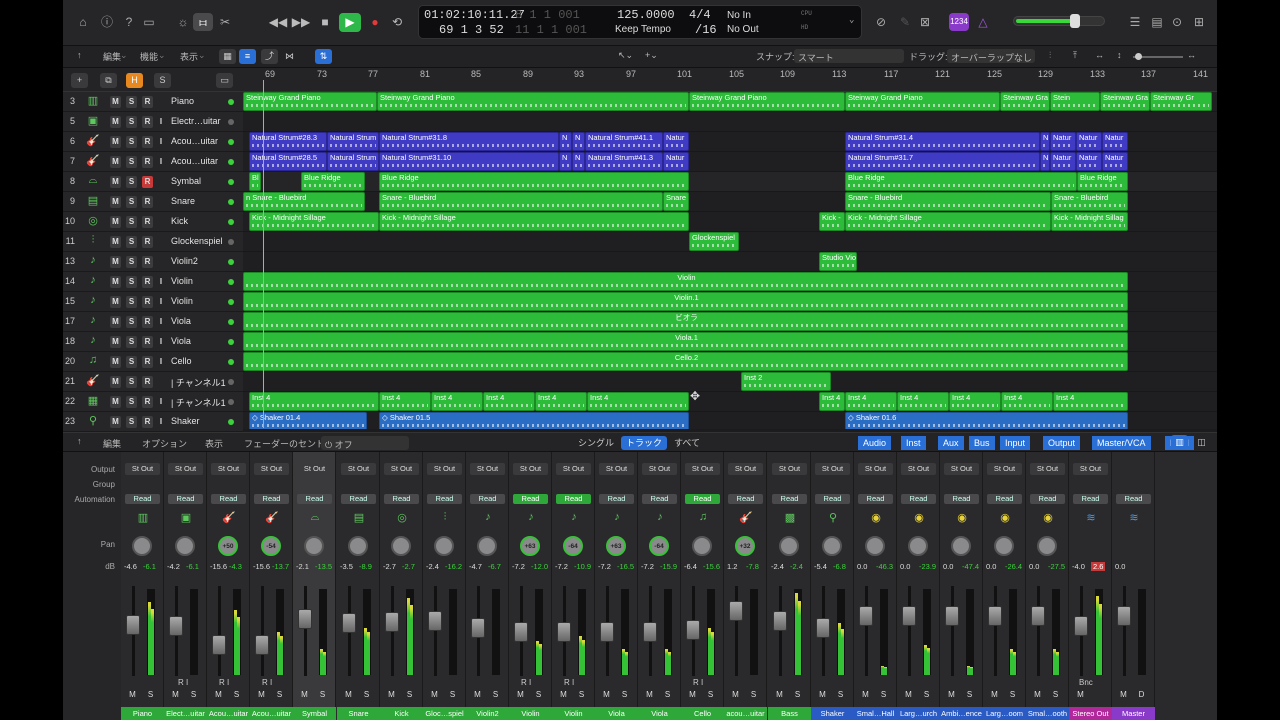  What do you see at coordinates (79, 55) in the screenshot?
I see `back-icon: ↑` at bounding box center [79, 55].